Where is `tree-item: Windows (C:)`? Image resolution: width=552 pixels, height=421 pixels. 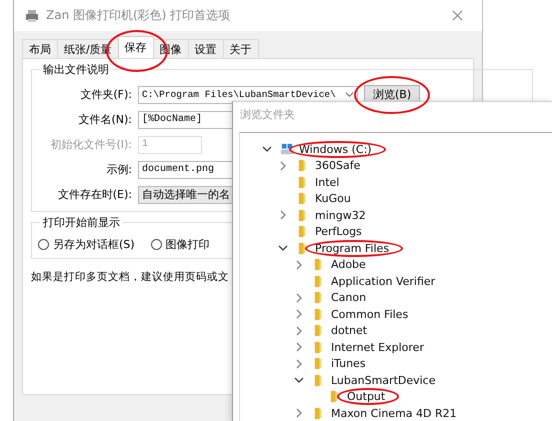 tree-item: Windows (C:) is located at coordinates (335, 149).